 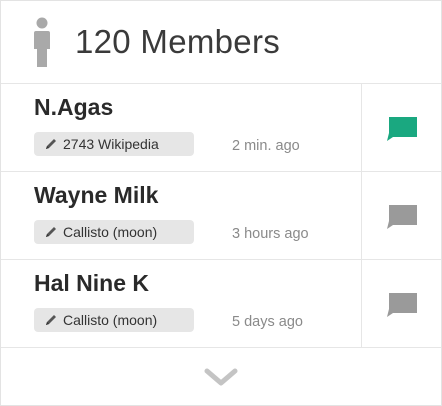 I want to click on member-tag: 2743 Wikipedia, so click(x=114, y=144).